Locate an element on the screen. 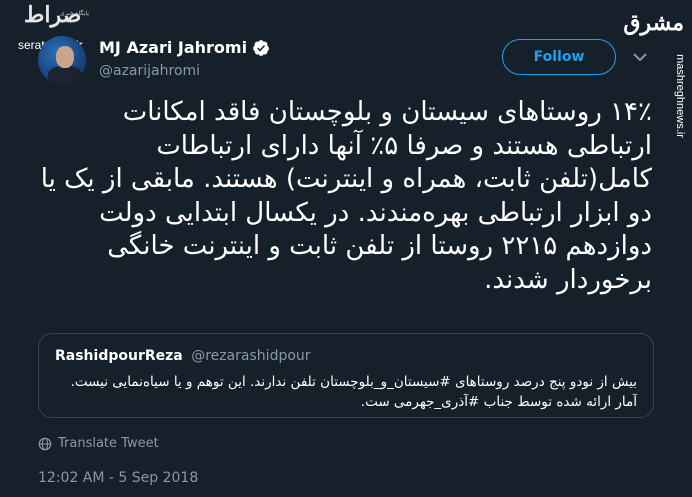 Image resolution: width=692 pixels, height=497 pixels. author-name: MJ Azari Jahromi is located at coordinates (173, 47).